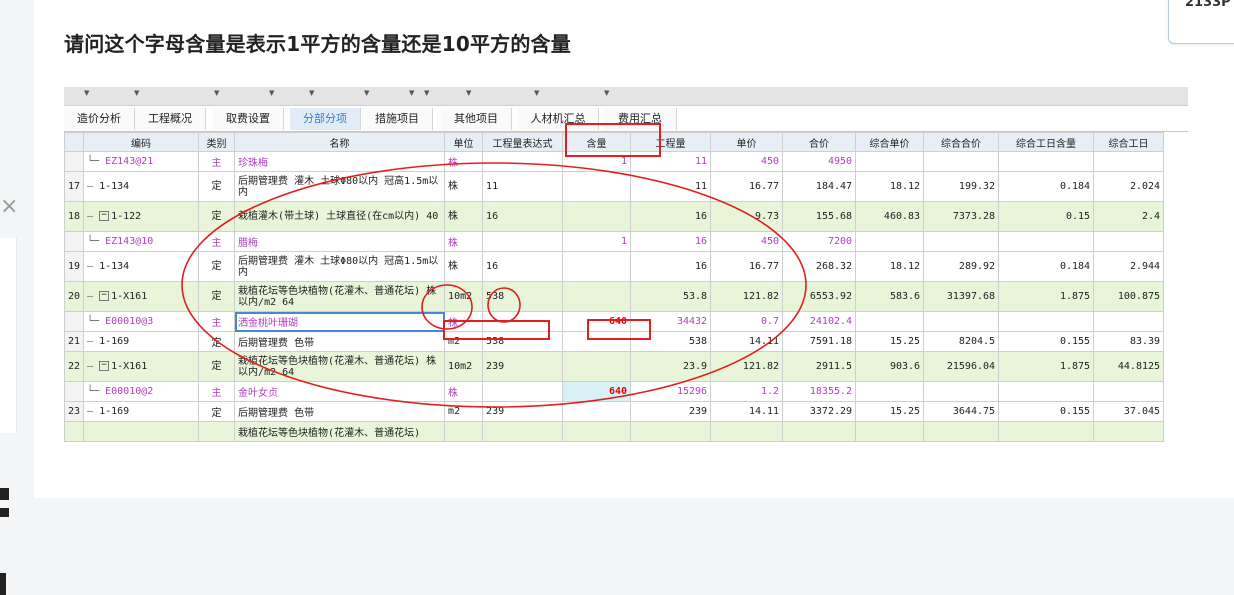 The image size is (1234, 595). Describe the element at coordinates (104, 296) in the screenshot. I see `collapse-toggle-icon: −` at that location.